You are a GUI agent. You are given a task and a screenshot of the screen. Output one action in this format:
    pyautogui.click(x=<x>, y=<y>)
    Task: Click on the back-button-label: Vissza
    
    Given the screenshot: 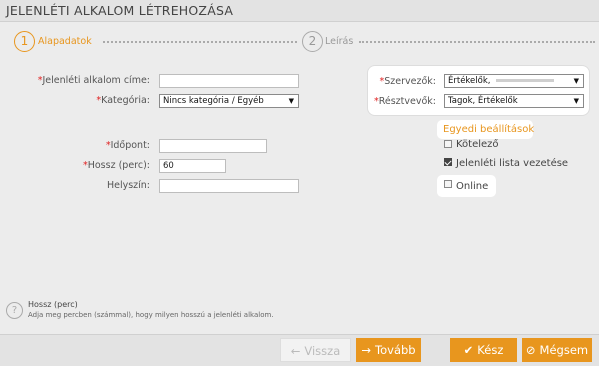 What is the action you would take?
    pyautogui.click(x=322, y=351)
    